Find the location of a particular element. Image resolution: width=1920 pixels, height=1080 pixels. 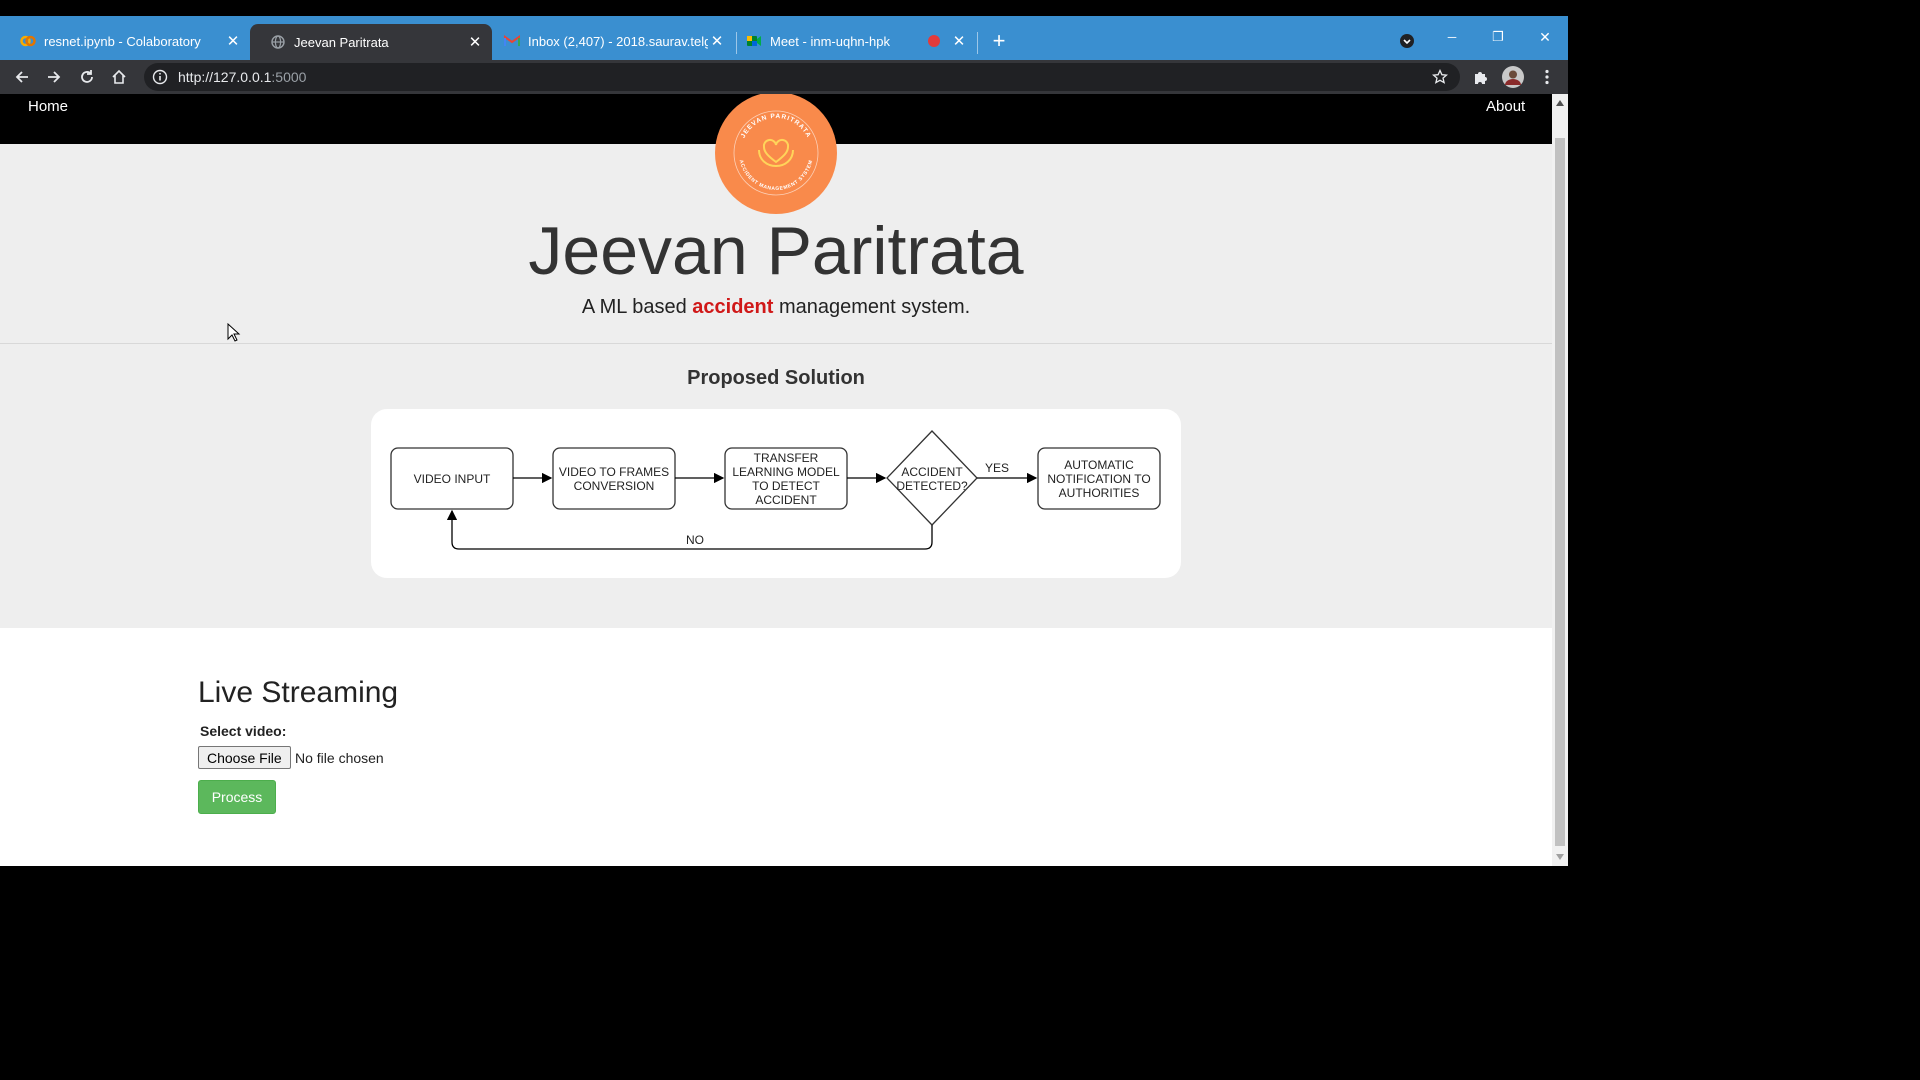

section-heading: Live Streaming is located at coordinates (298, 692).